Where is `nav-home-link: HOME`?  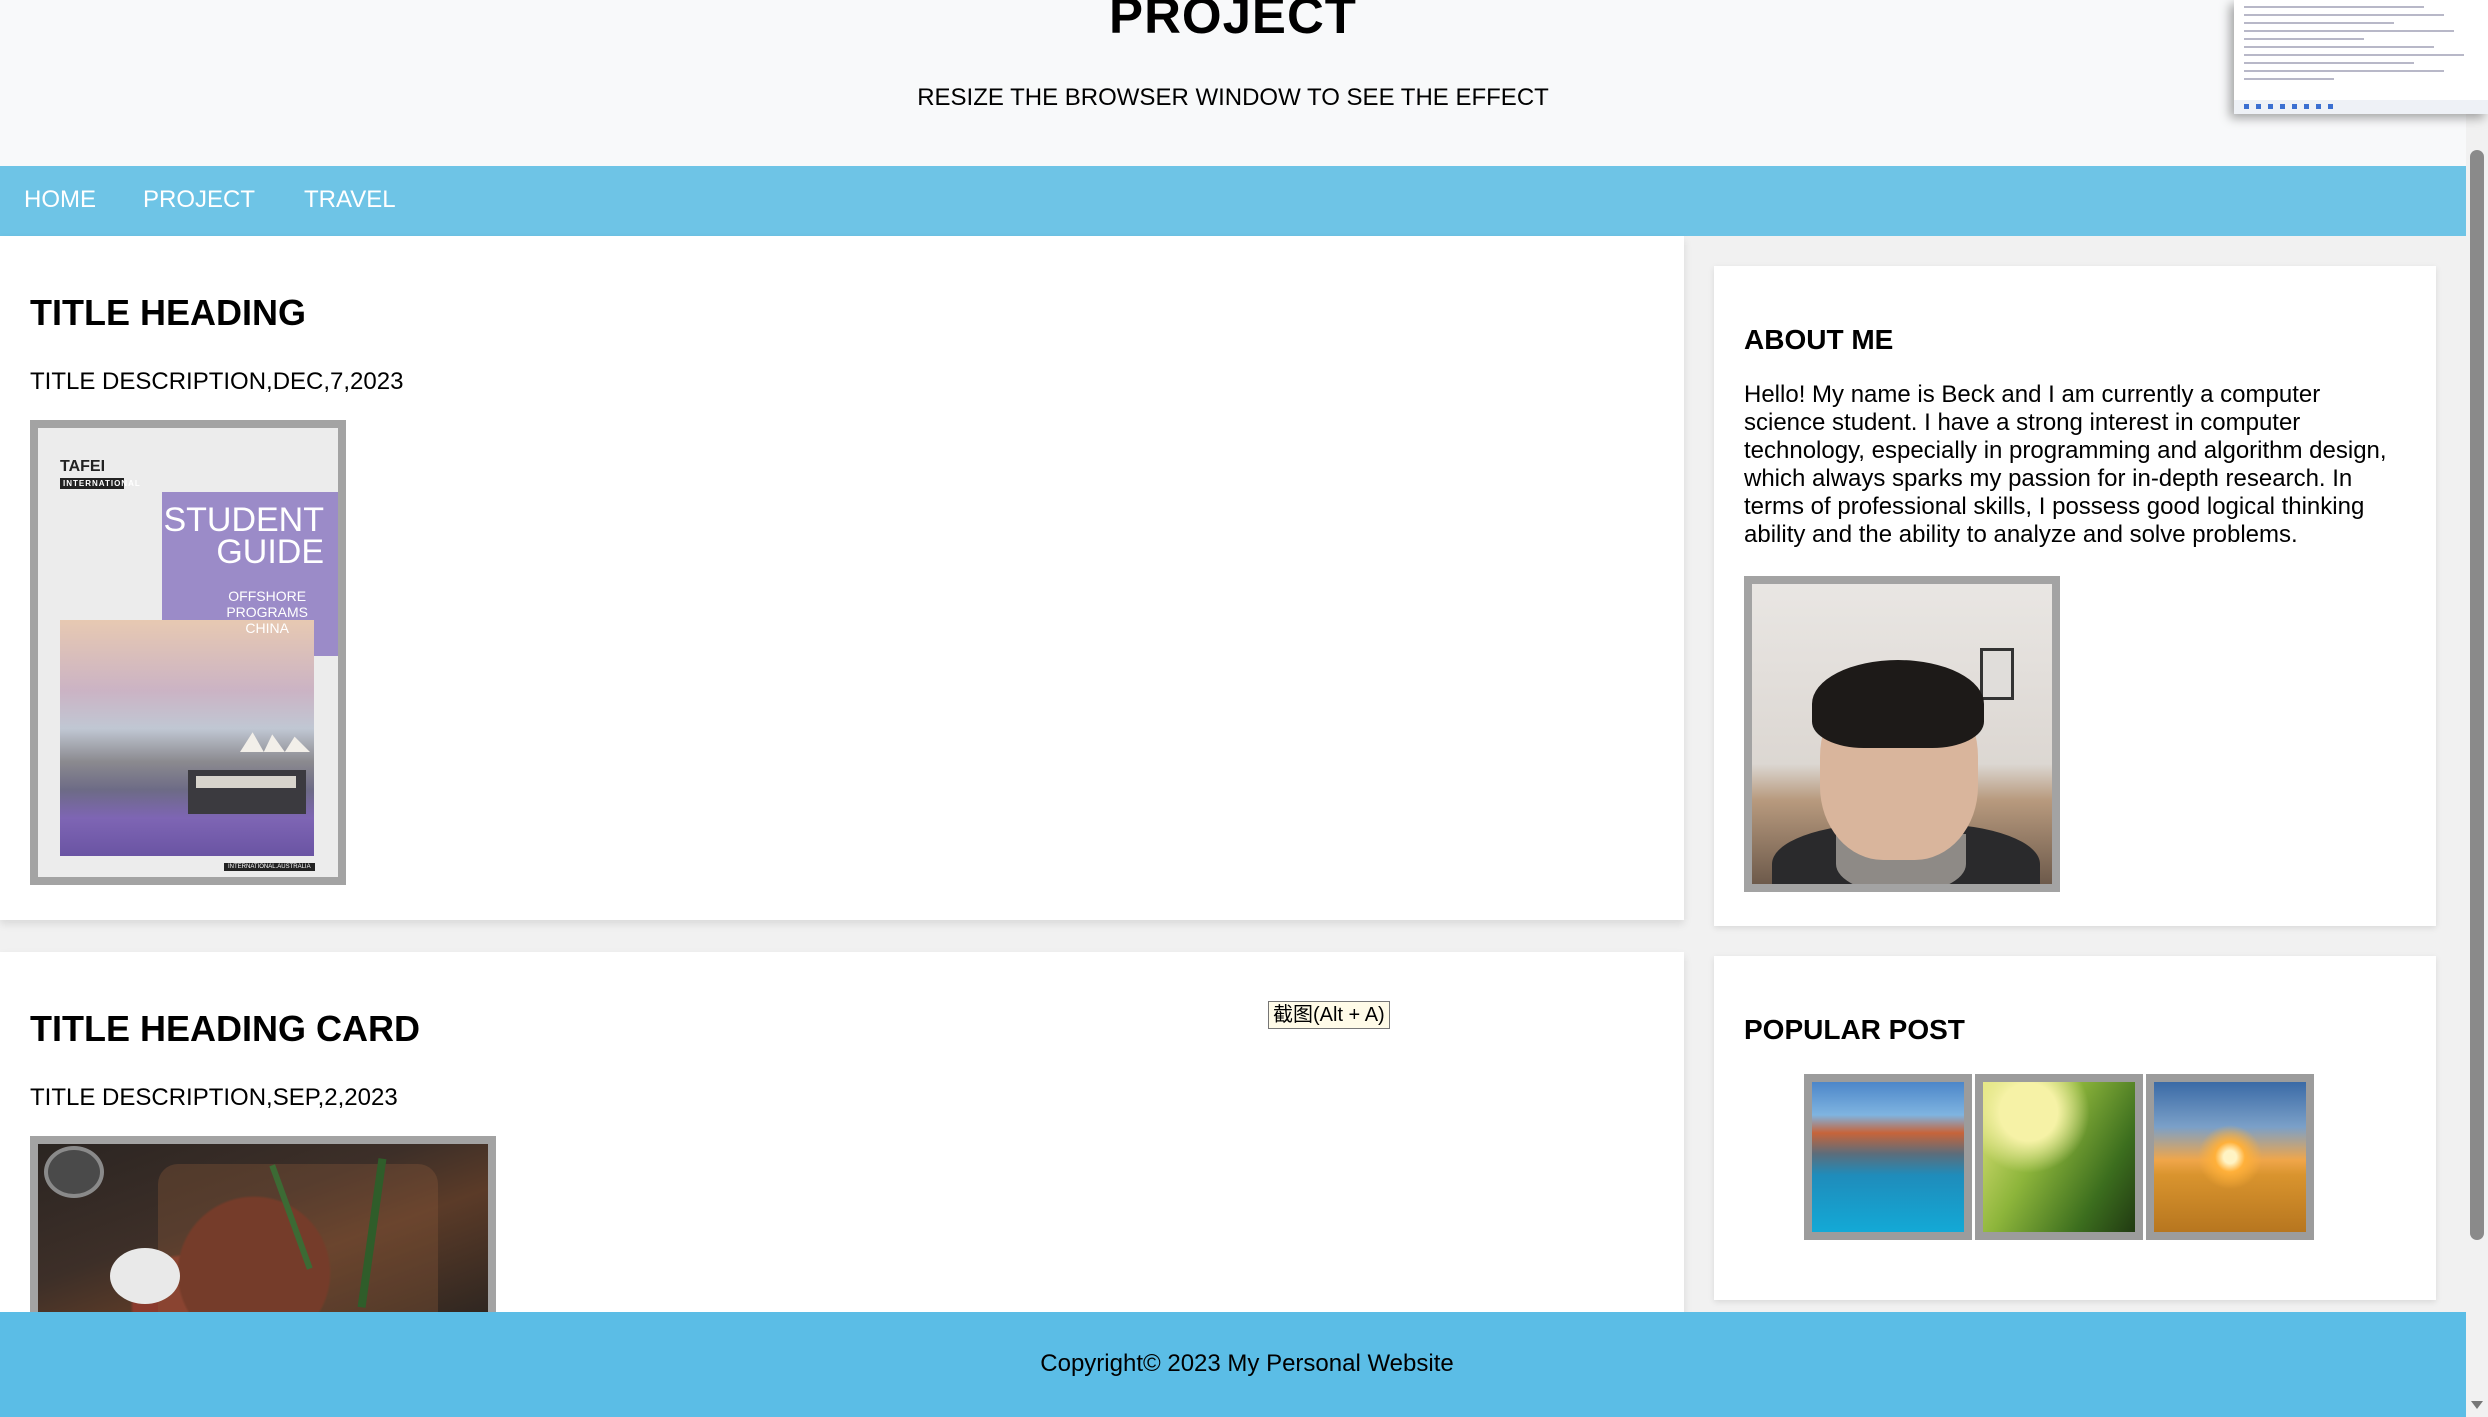
nav-home-link: HOME is located at coordinates (60, 200).